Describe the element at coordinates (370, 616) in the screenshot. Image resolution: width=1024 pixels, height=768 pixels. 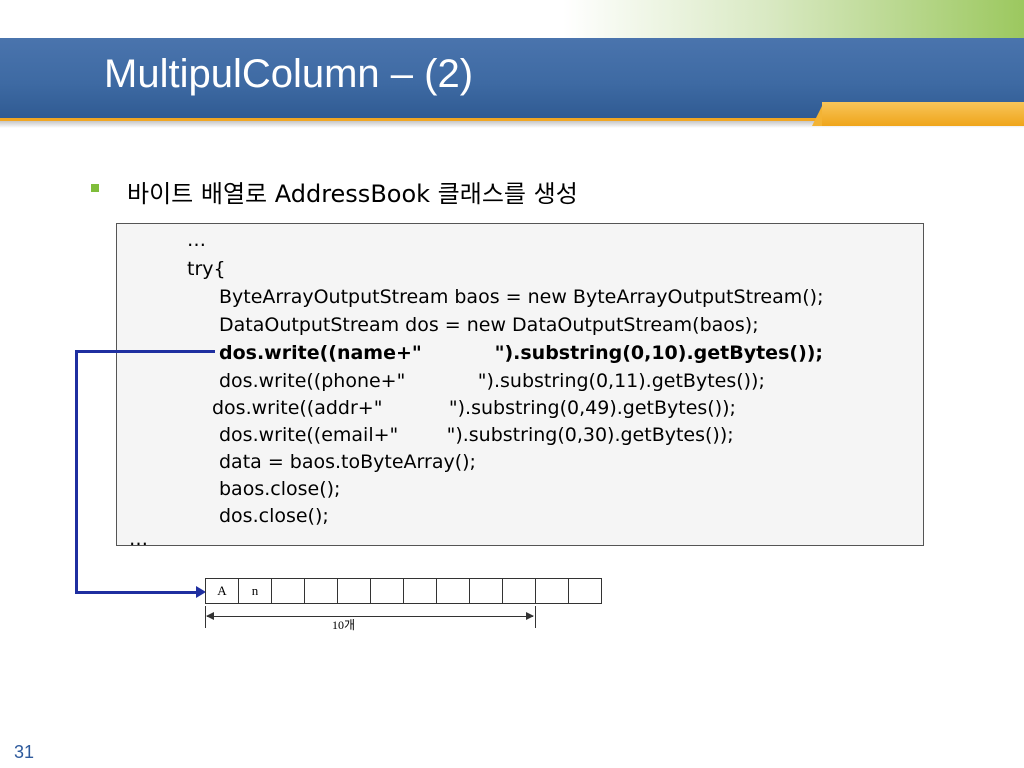
I see `dimension-line` at that location.